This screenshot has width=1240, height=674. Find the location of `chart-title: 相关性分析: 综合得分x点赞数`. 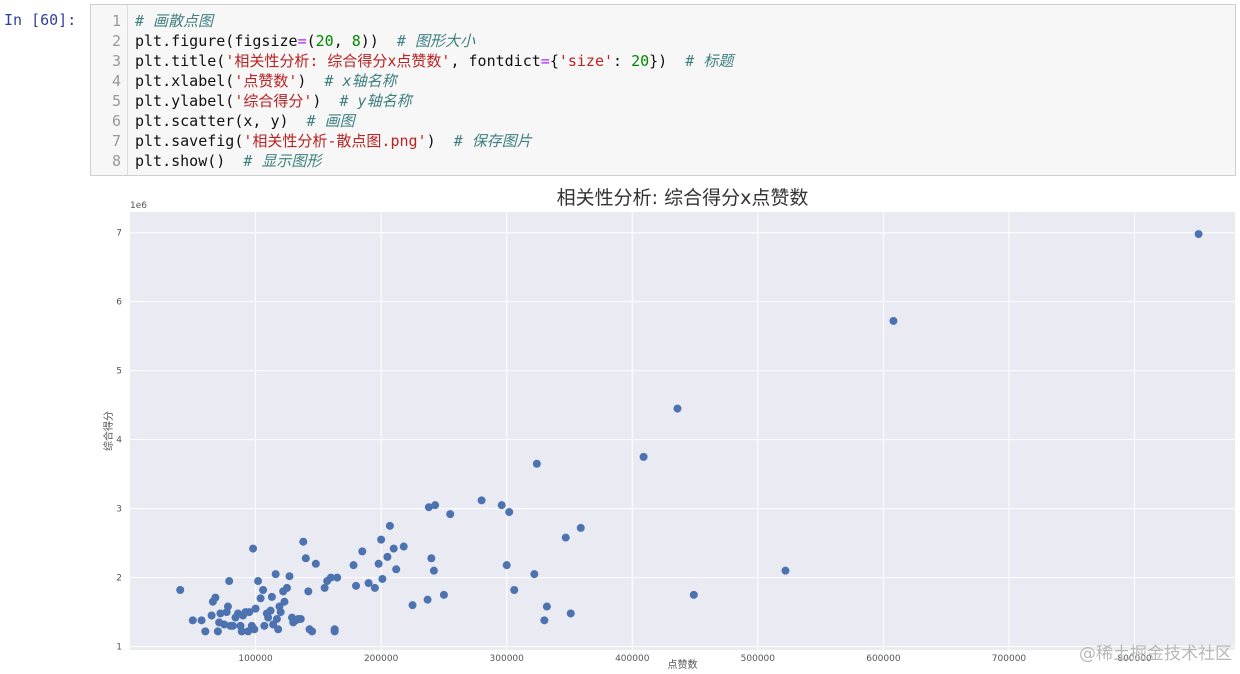

chart-title: 相关性分析: 综合得分x点赞数 is located at coordinates (683, 198).